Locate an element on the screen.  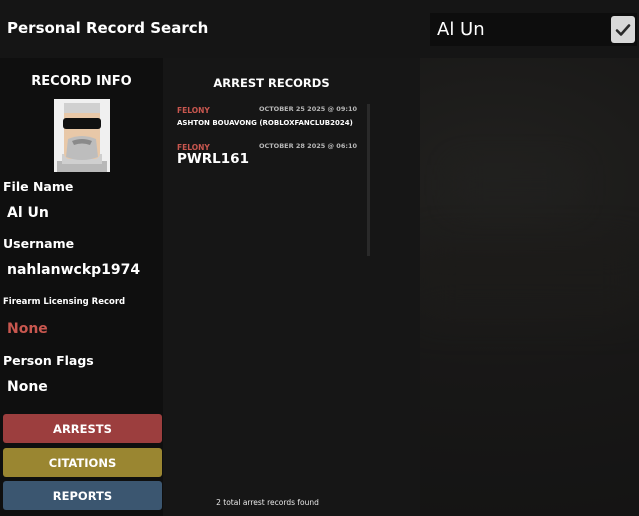
record-date: OCTOBER 25 2025 @ 09:10 is located at coordinates (307, 109).